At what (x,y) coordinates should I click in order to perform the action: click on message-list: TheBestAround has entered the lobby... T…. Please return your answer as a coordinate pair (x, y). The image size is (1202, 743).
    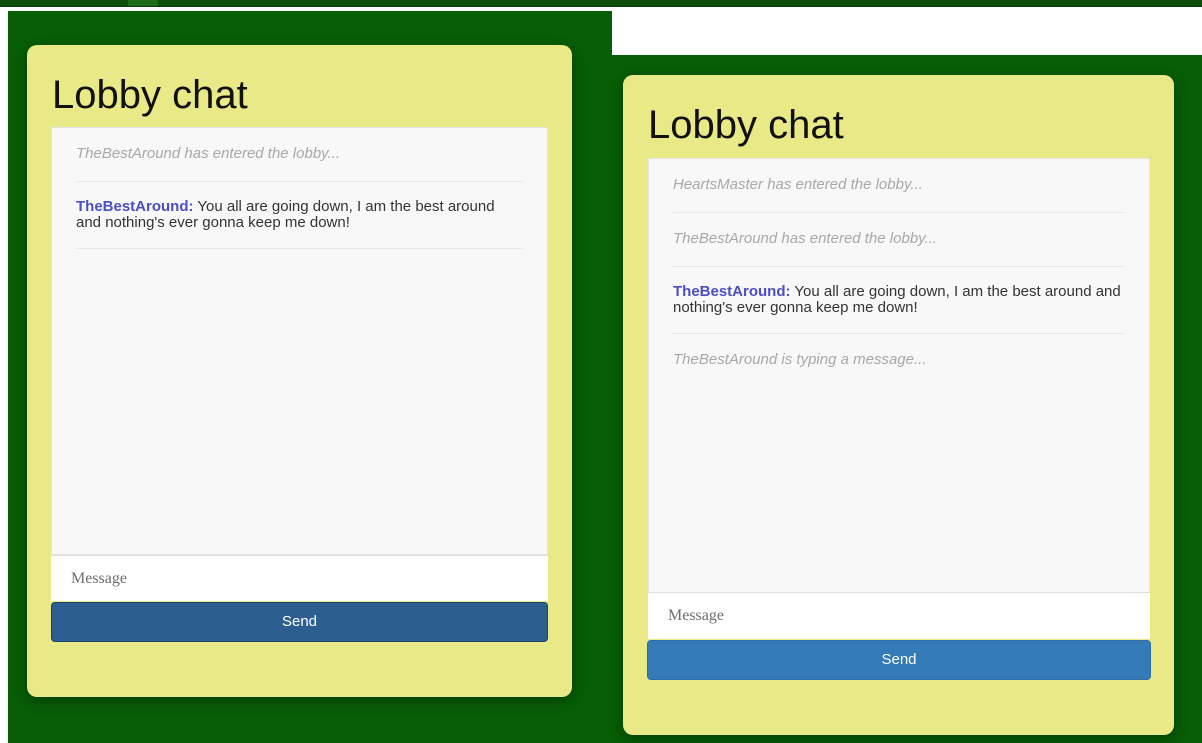
    Looking at the image, I should click on (299, 188).